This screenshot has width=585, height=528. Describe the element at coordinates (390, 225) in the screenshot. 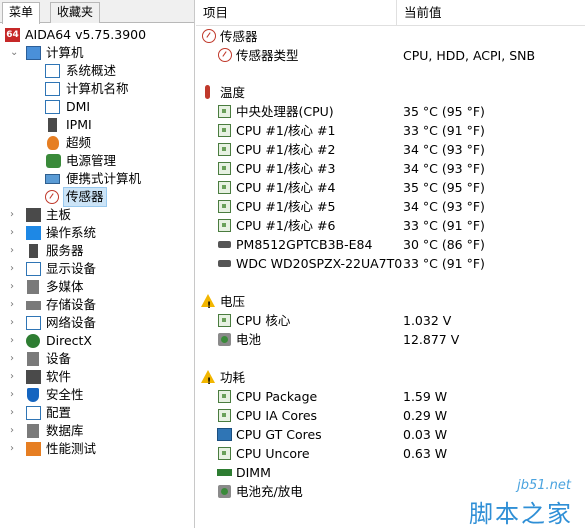

I see `table-row: CPU #1/核心 #6 33 °C (91 °F)` at that location.